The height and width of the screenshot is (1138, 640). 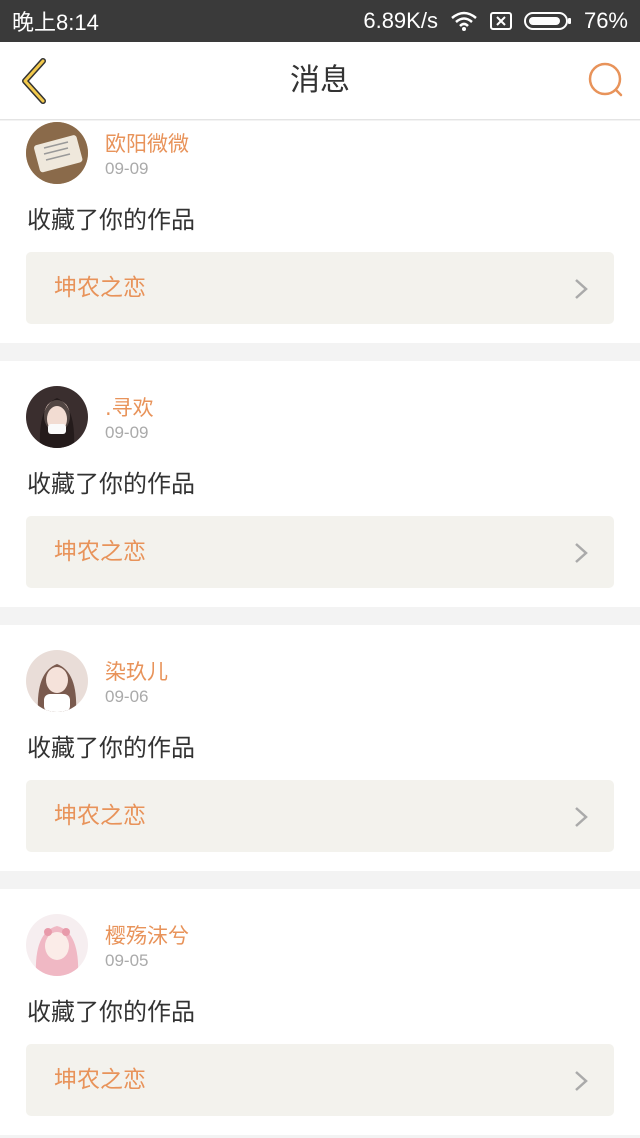 What do you see at coordinates (547, 21) in the screenshot?
I see `battery-icon` at bounding box center [547, 21].